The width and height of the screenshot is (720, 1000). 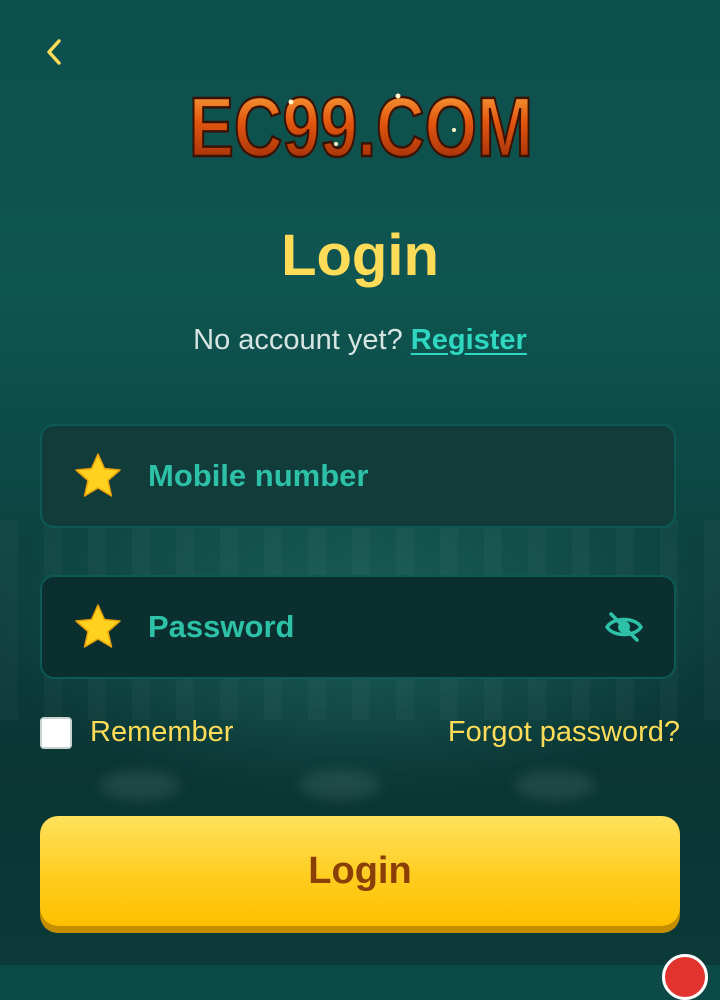 What do you see at coordinates (298, 340) in the screenshot?
I see `no-account-text: No account yet?` at bounding box center [298, 340].